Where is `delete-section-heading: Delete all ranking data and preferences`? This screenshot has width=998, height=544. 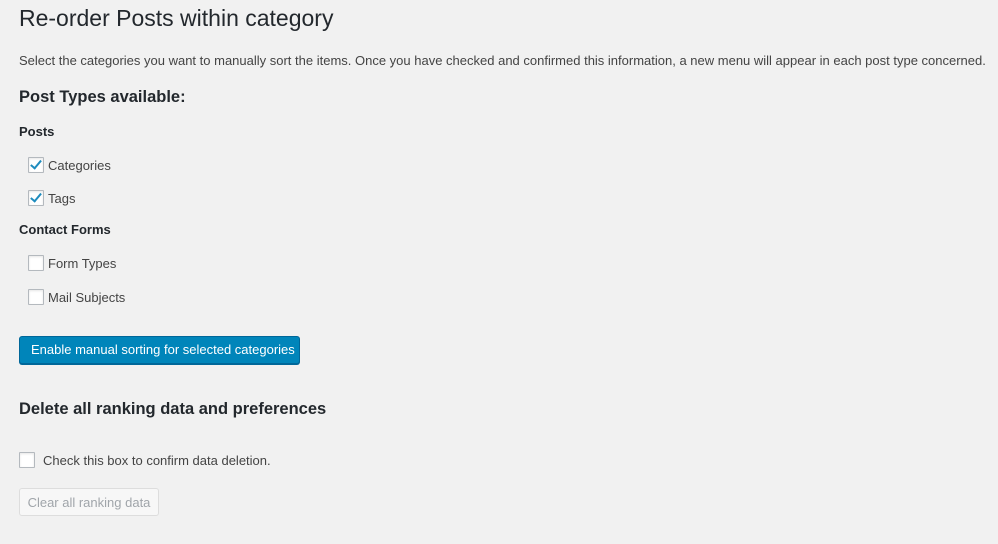
delete-section-heading: Delete all ranking data and preferences is located at coordinates (173, 409).